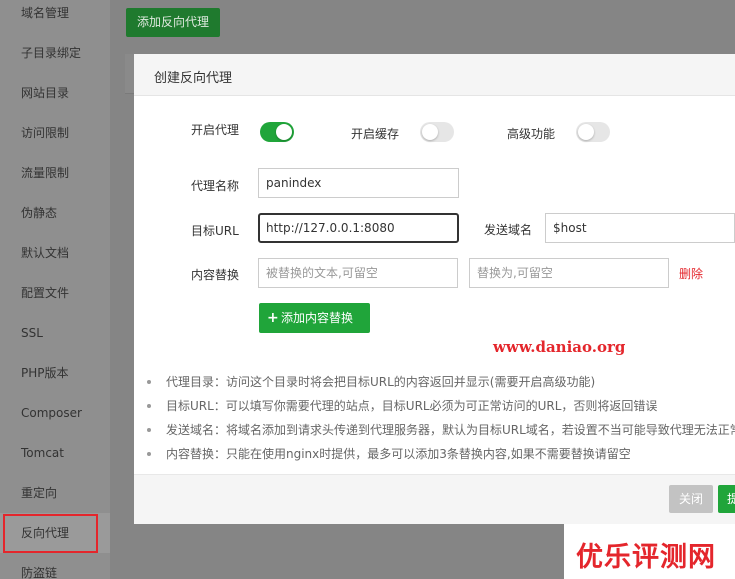 This screenshot has height=579, width=735. I want to click on target-url-label: 目标URL, so click(215, 231).